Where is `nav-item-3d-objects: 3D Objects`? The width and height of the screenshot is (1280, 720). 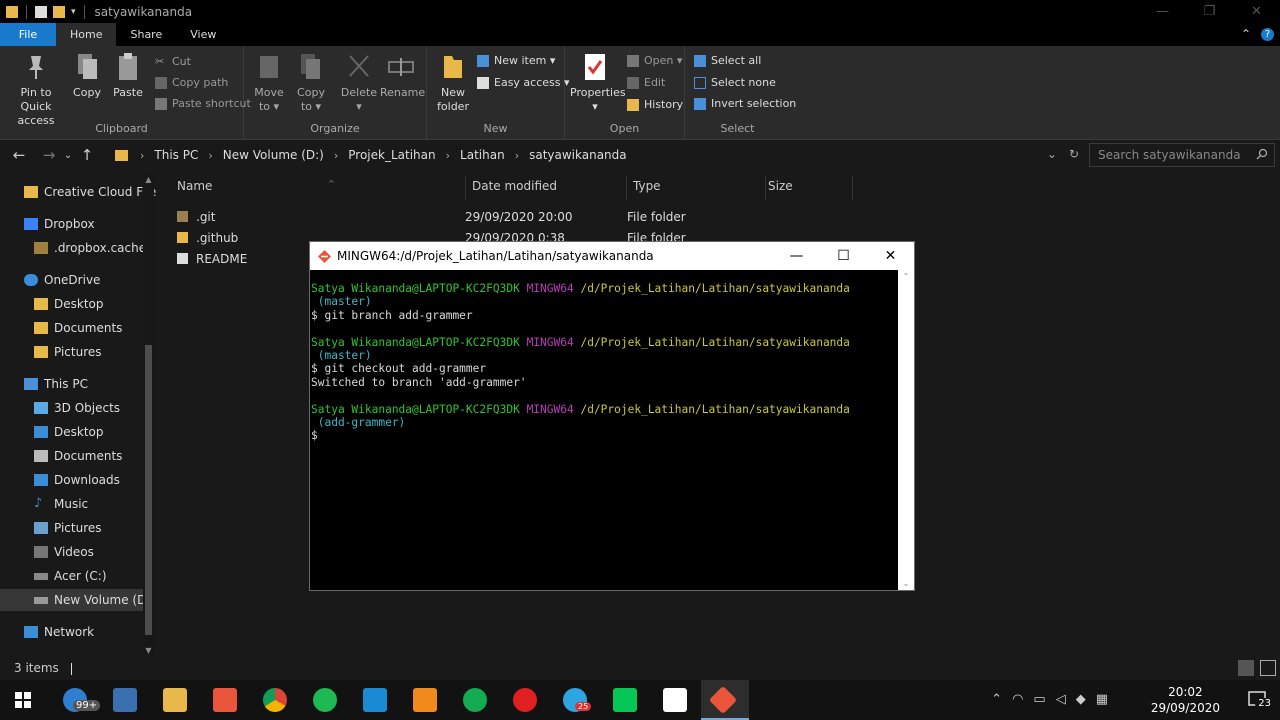
nav-item-3d-objects: 3D Objects is located at coordinates (77, 408).